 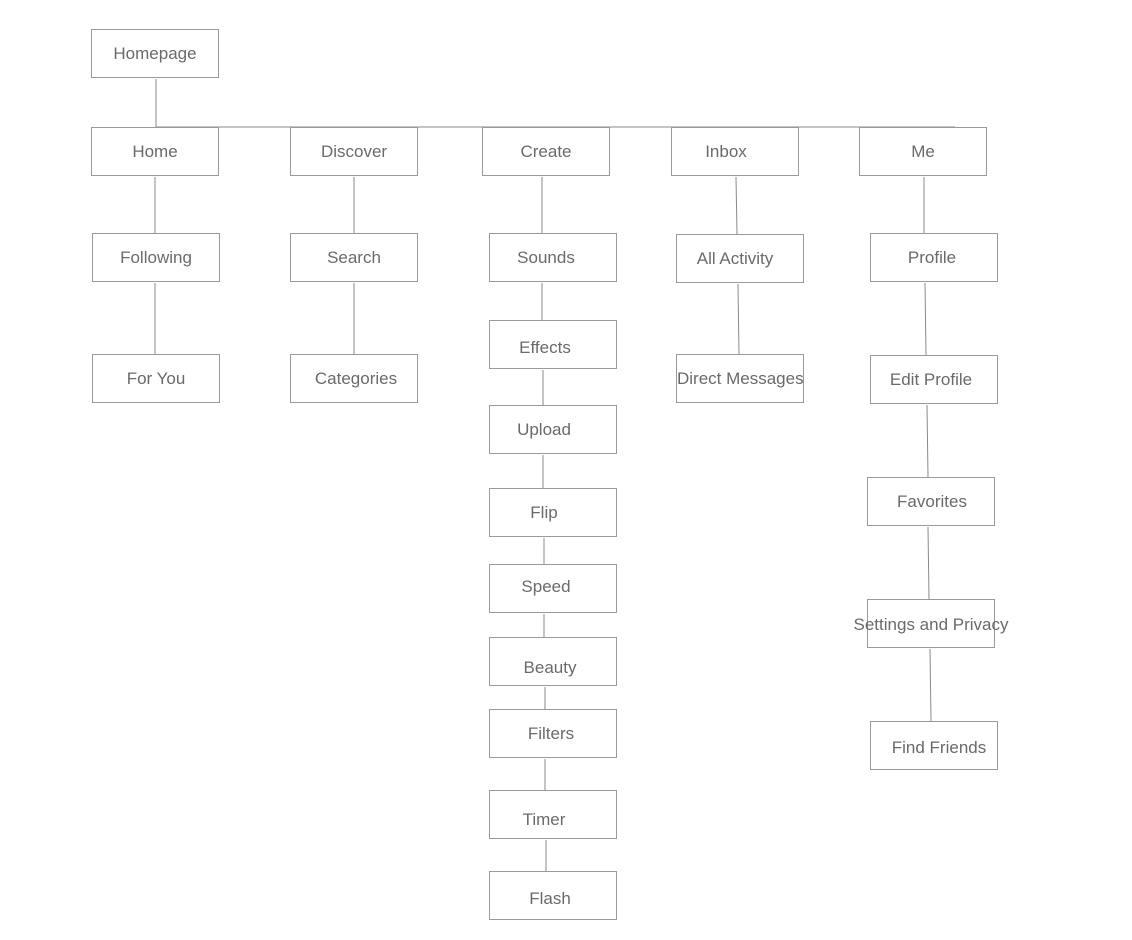 What do you see at coordinates (740, 258) in the screenshot?
I see `node-all-activity: All Activity` at bounding box center [740, 258].